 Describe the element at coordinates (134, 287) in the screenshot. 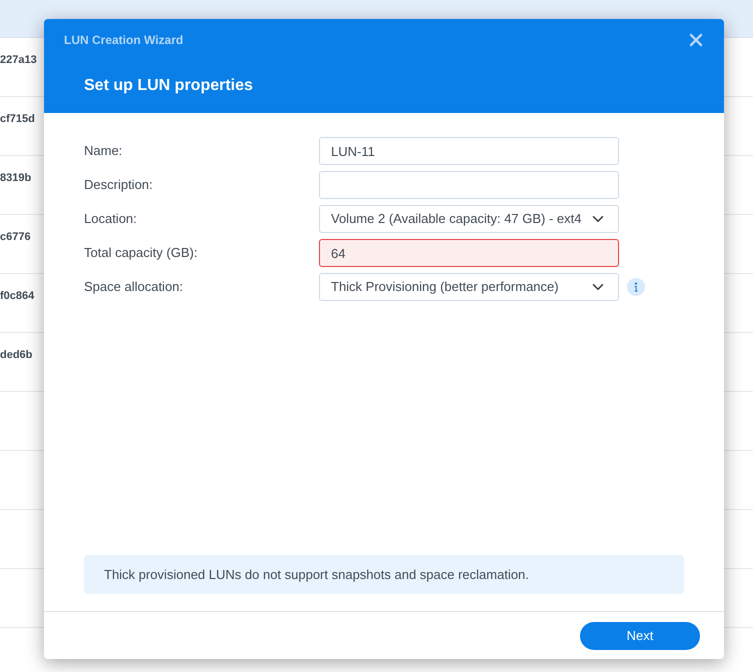

I see `field-label: Space allocation:` at that location.